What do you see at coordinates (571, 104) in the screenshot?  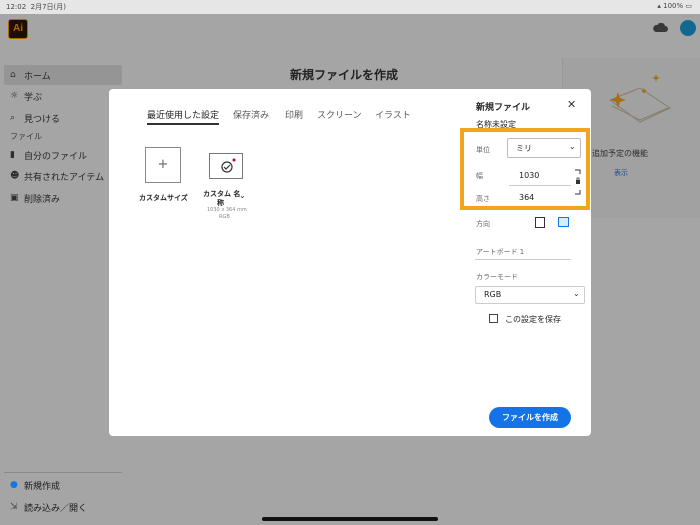 I see `close-icon: ✕` at bounding box center [571, 104].